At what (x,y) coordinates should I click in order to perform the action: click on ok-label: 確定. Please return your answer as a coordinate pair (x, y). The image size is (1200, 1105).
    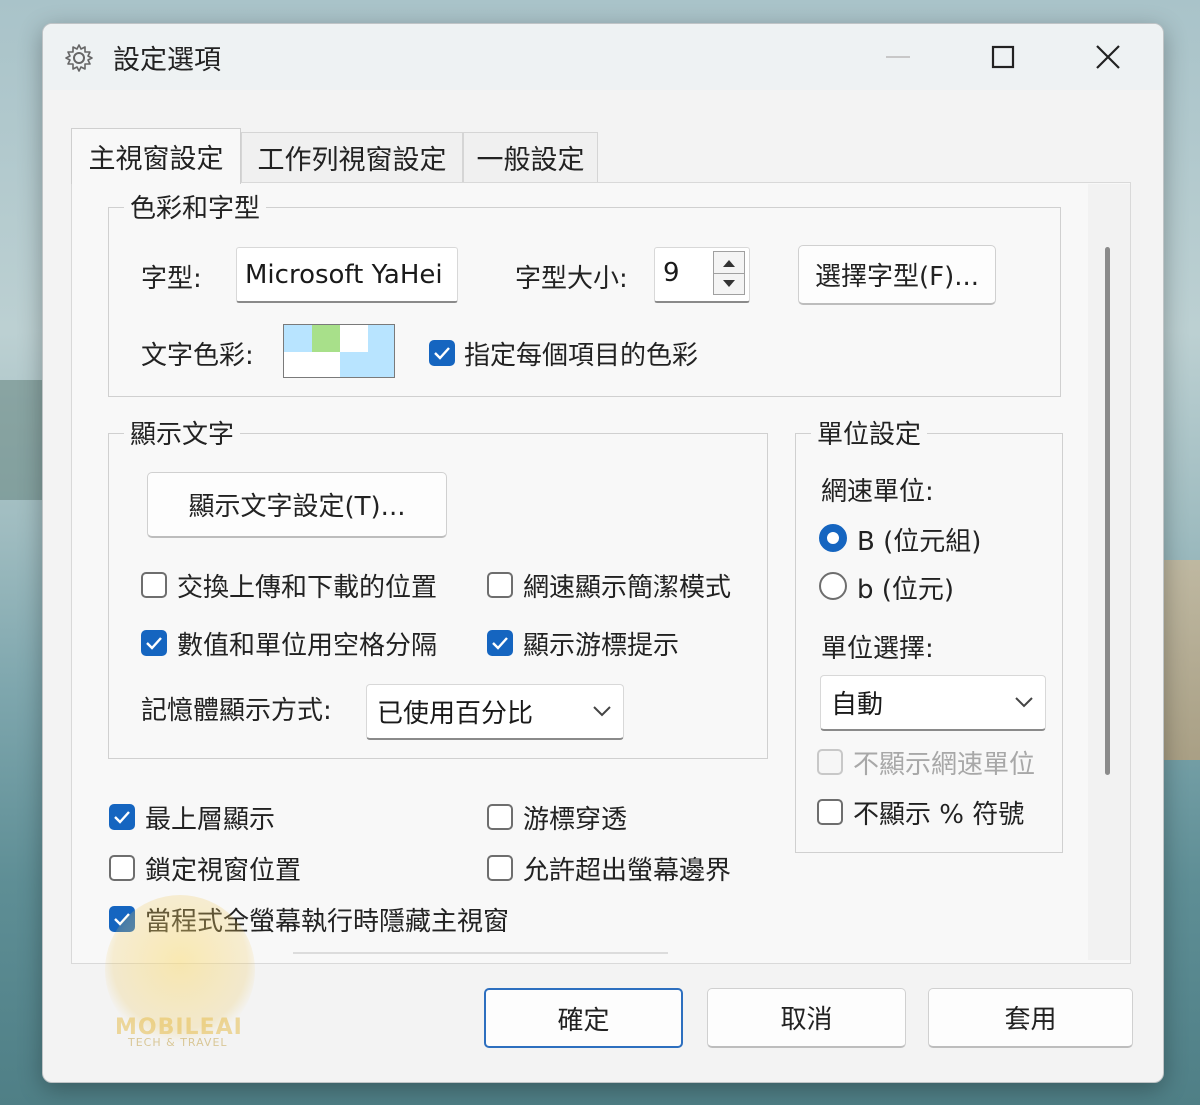
    Looking at the image, I should click on (583, 1020).